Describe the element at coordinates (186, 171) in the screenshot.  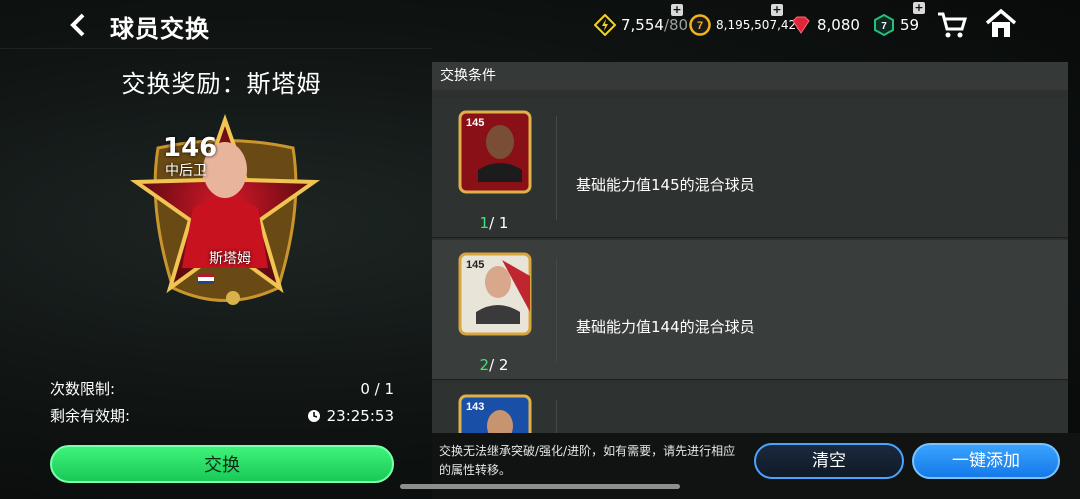
I see `card-position: 中后卫` at that location.